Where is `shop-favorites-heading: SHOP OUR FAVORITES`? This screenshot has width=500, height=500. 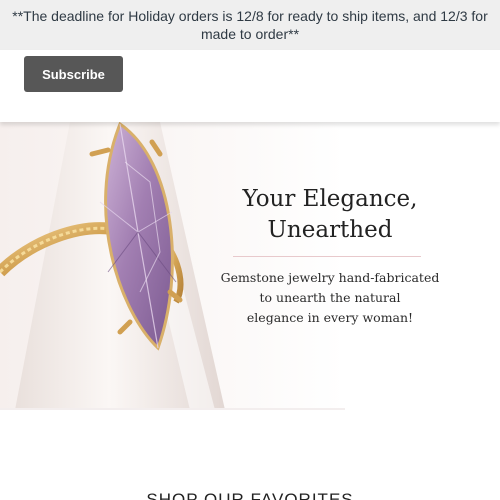
shop-favorites-heading: SHOP OUR FAVORITES is located at coordinates (250, 495).